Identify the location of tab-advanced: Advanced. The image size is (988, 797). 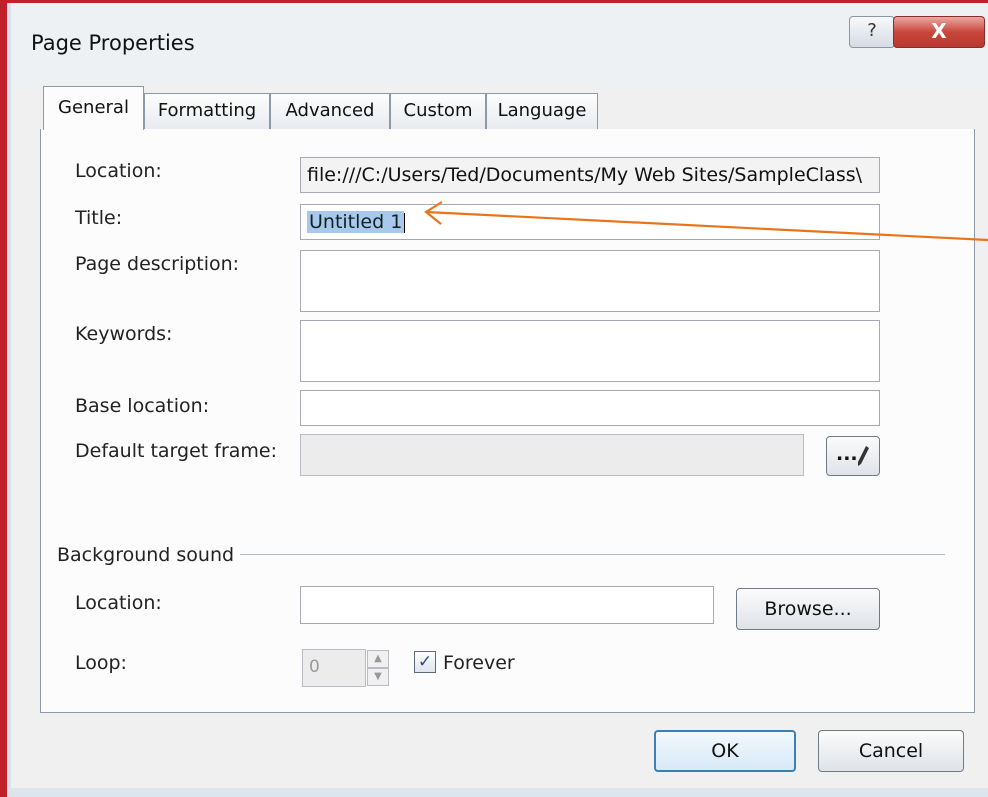
(330, 111).